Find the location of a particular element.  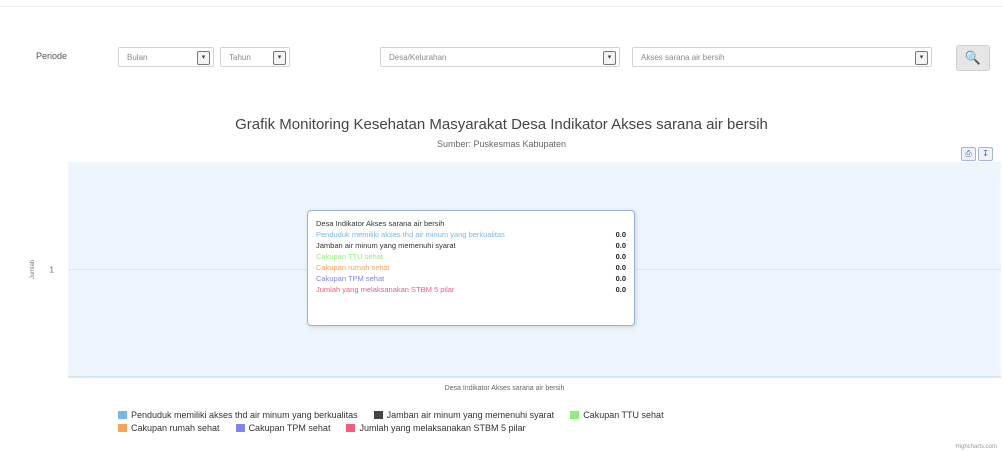

tooltip-row: Jumlah yang melaksanakan STBM 5 pilar 0.0 is located at coordinates (471, 289).